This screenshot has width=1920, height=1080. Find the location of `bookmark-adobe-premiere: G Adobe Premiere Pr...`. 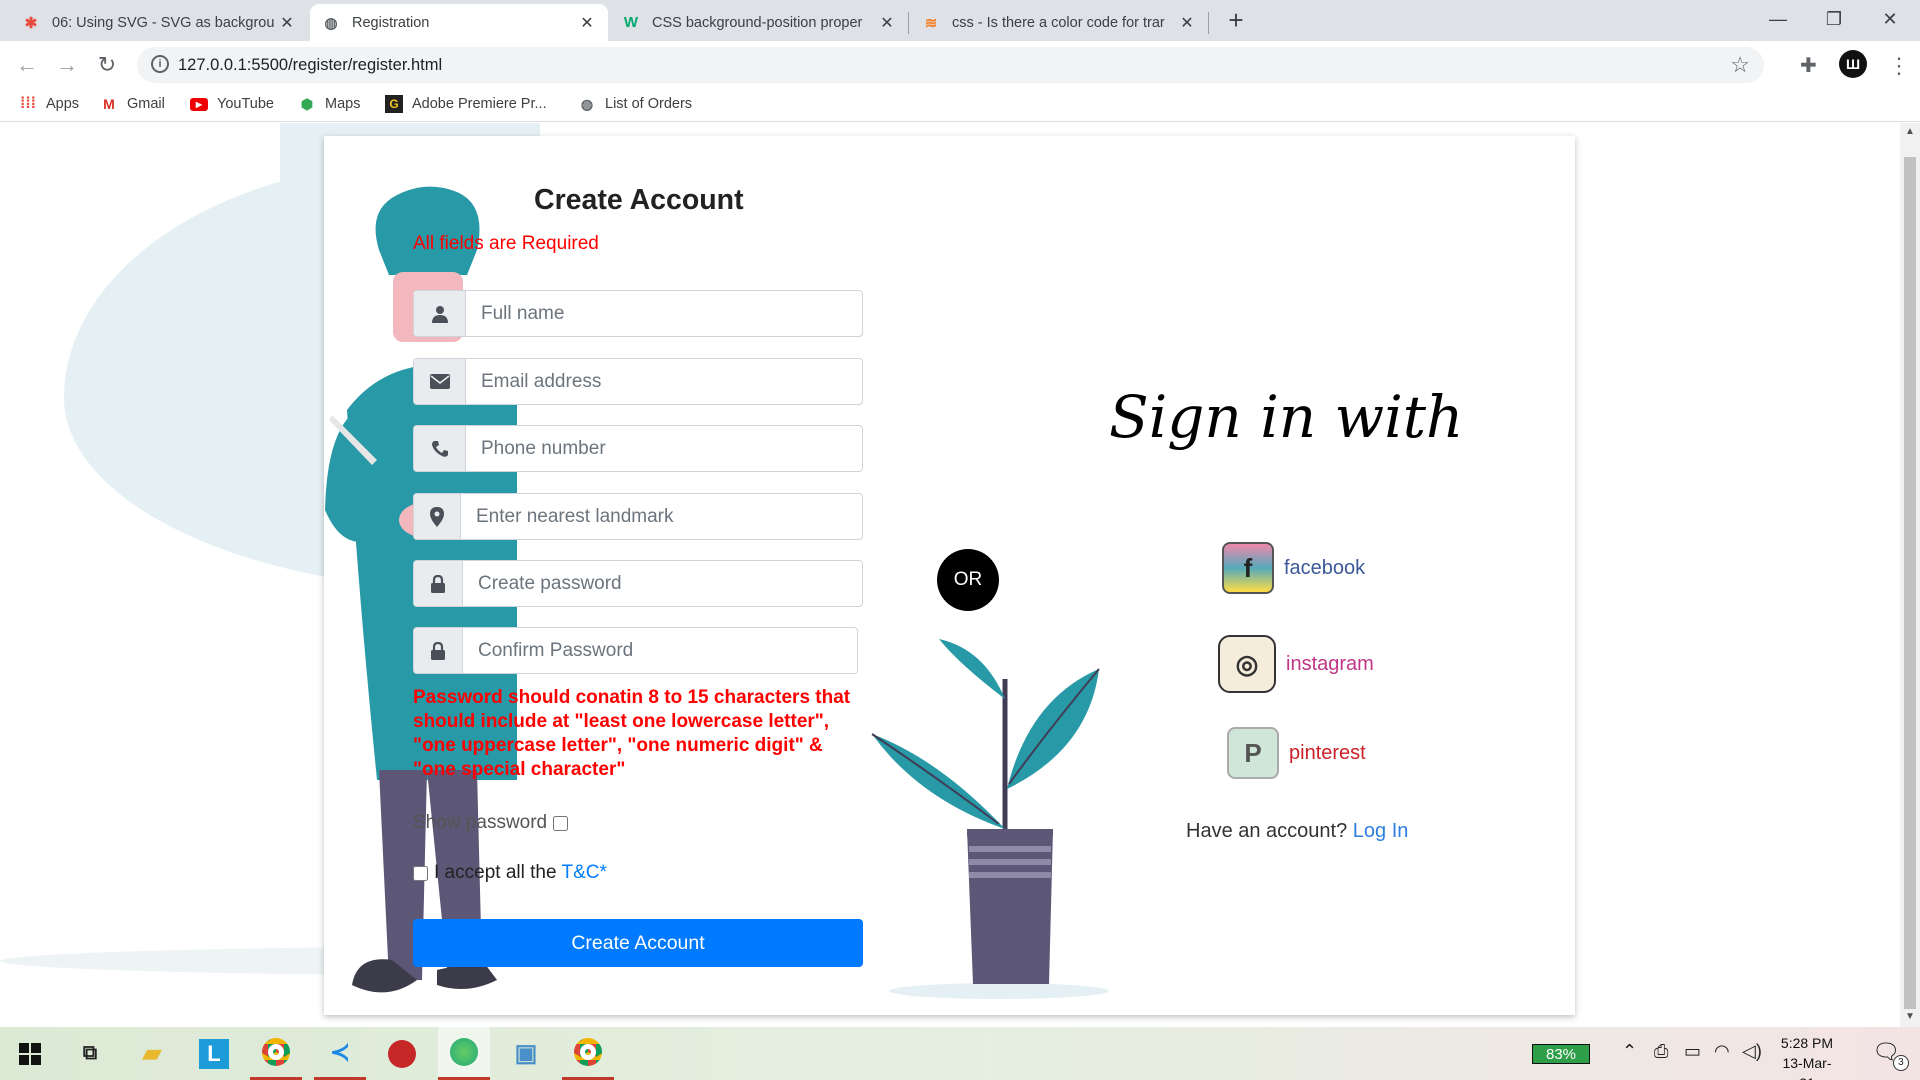

bookmark-adobe-premiere: G Adobe Premiere Pr... is located at coordinates (466, 104).